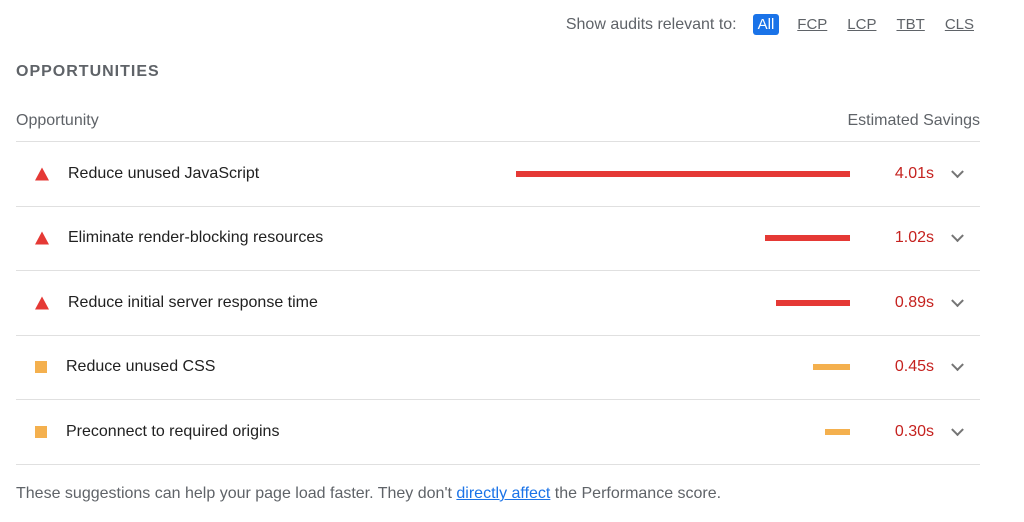  What do you see at coordinates (173, 431) in the screenshot?
I see `audit-title: Preconnect to required origins` at bounding box center [173, 431].